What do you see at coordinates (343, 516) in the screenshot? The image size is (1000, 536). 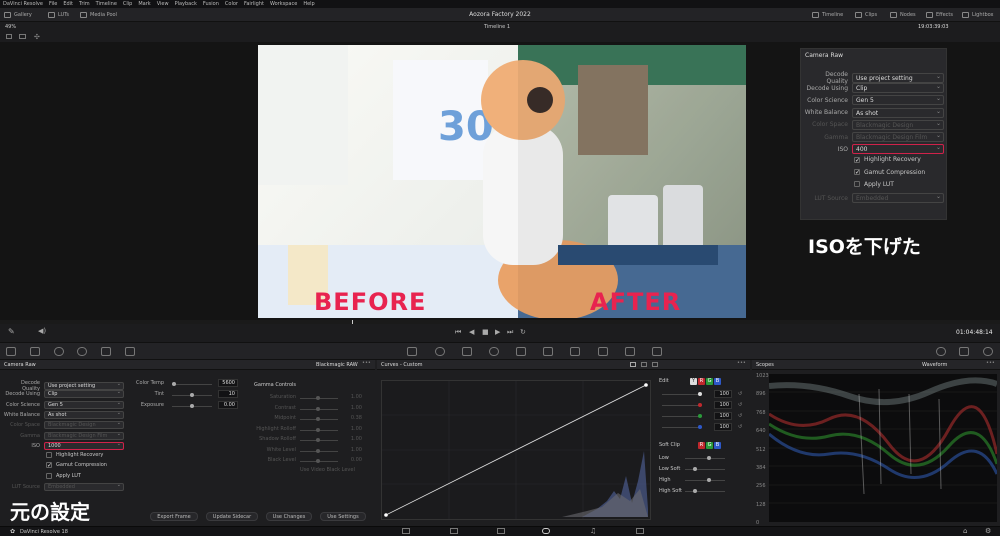 I see `use-settings-button: Use Settings` at bounding box center [343, 516].